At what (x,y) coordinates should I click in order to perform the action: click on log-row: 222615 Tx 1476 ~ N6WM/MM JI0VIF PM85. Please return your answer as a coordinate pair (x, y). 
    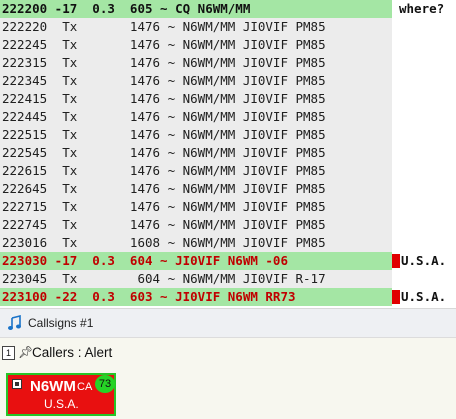
    Looking at the image, I should click on (228, 171).